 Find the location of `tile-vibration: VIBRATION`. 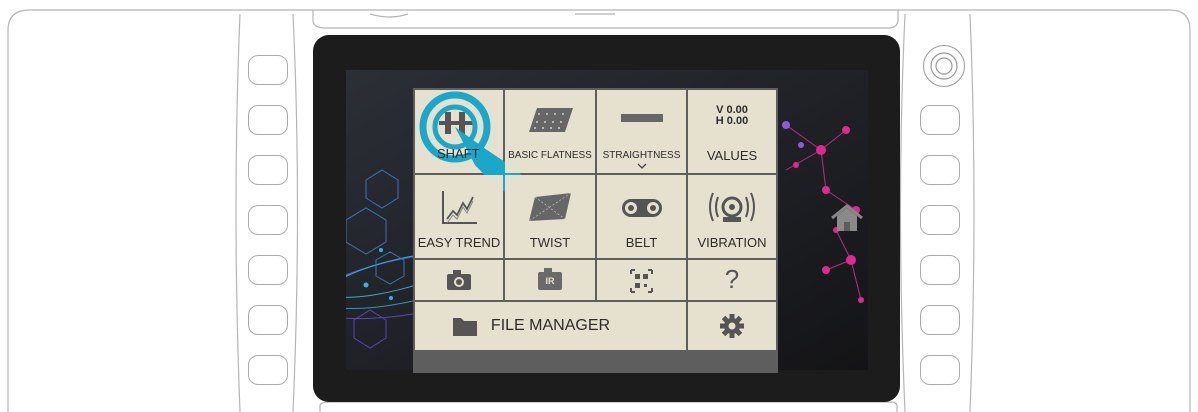

tile-vibration: VIBRATION is located at coordinates (732, 216).